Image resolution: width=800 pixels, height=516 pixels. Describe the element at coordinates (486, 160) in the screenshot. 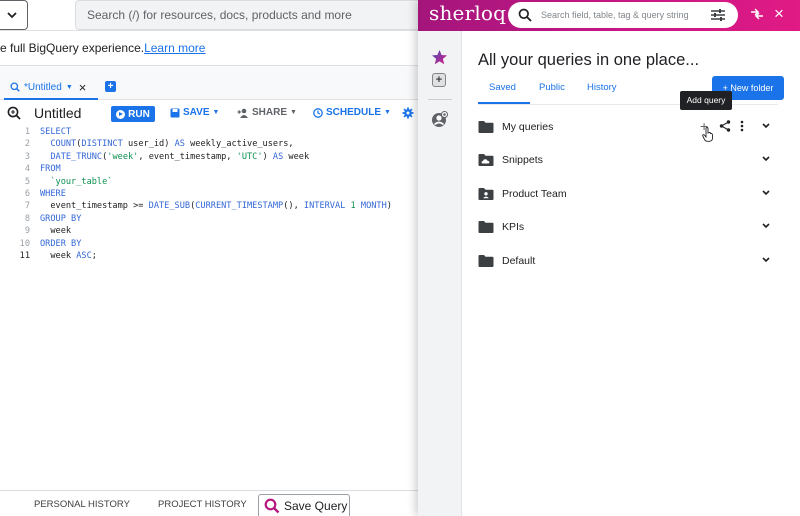

I see `cloud-folder-icon` at that location.